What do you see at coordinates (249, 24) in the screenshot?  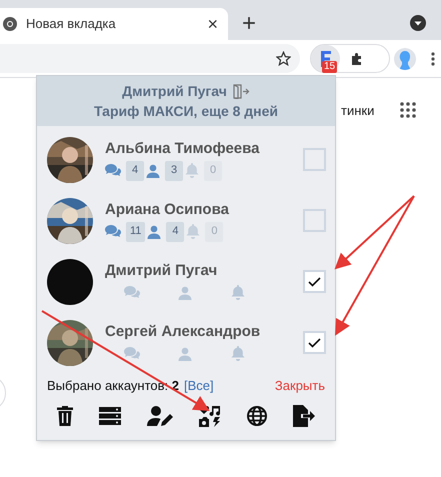 I see `new-tab-button: +` at bounding box center [249, 24].